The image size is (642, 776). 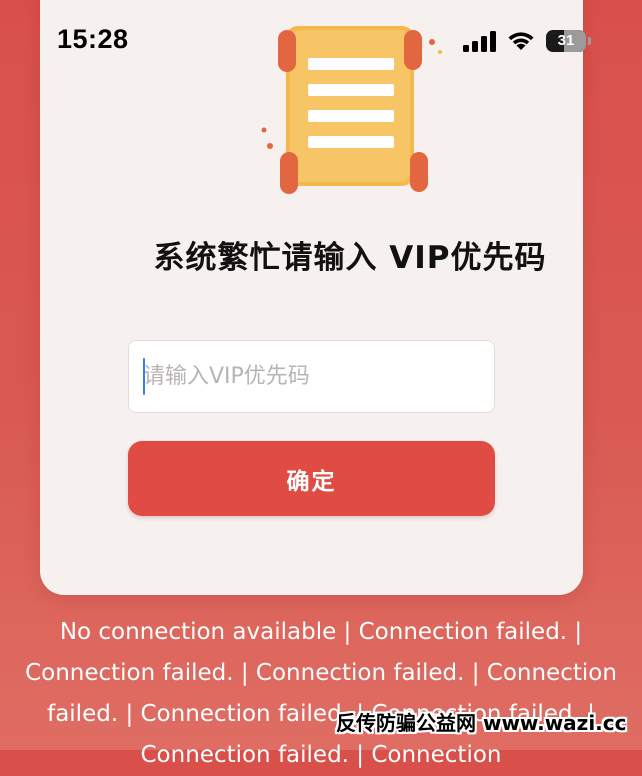 I want to click on dialog-title: 系统繁忙请输入 VIP优先码, so click(x=350, y=258).